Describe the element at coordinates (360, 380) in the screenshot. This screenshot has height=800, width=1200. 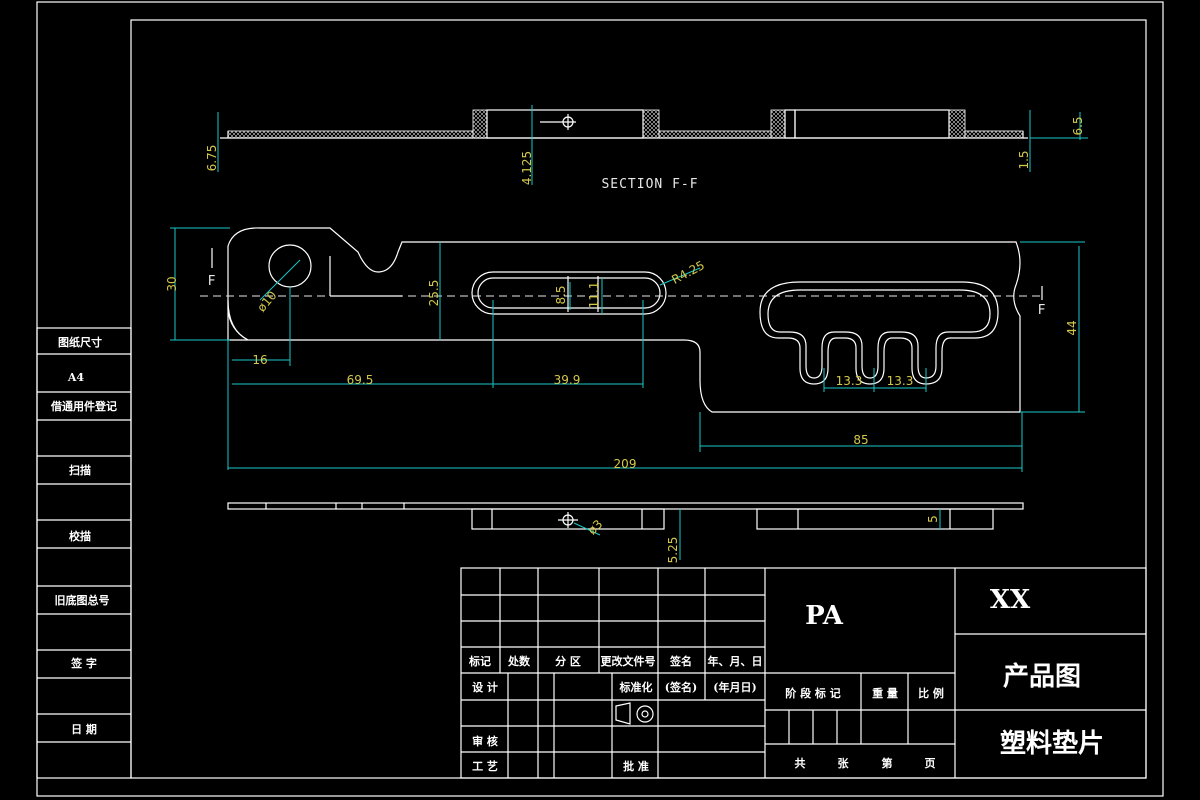
I see `dim-69-5: 69.5` at that location.